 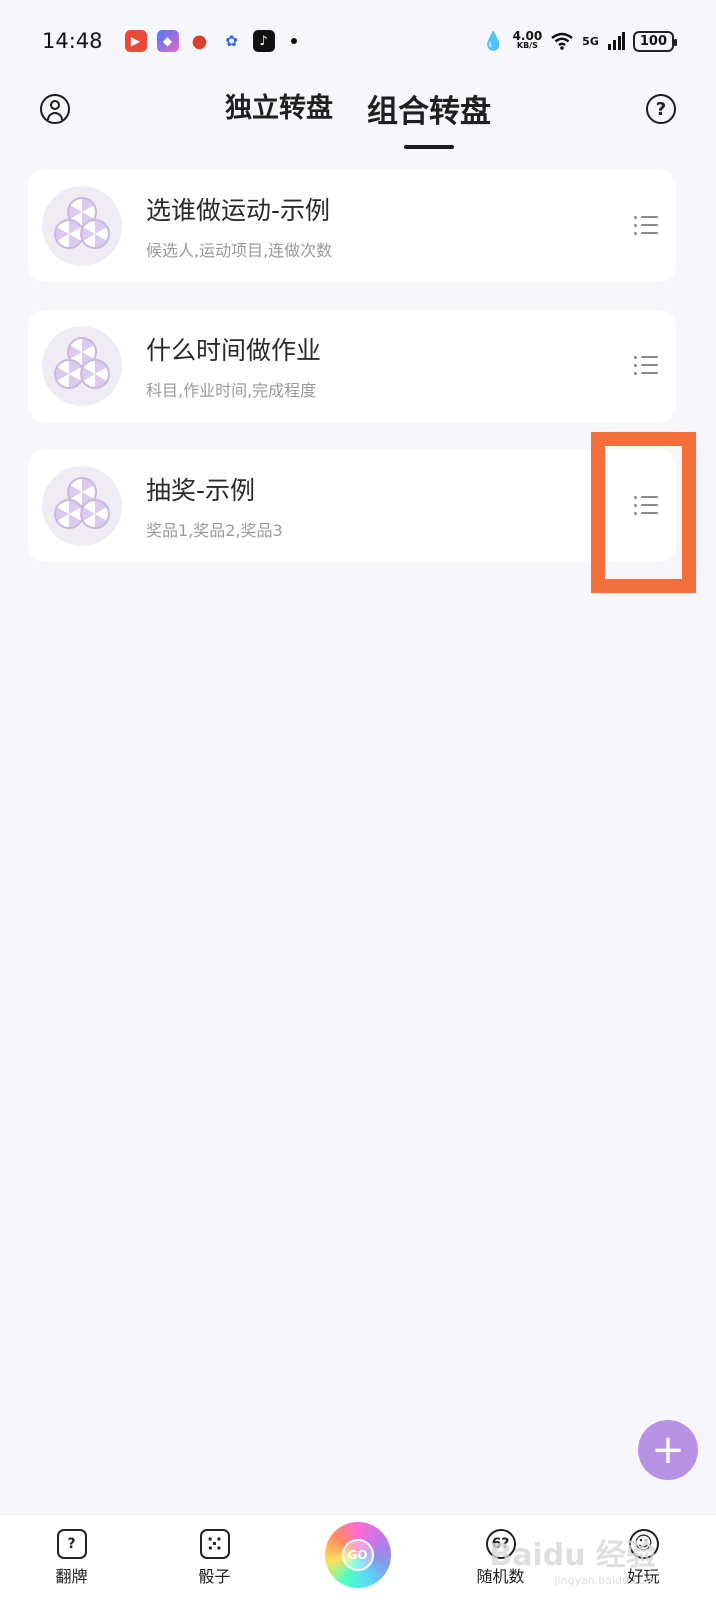 I want to click on go-icon: GO, so click(x=357, y=1554).